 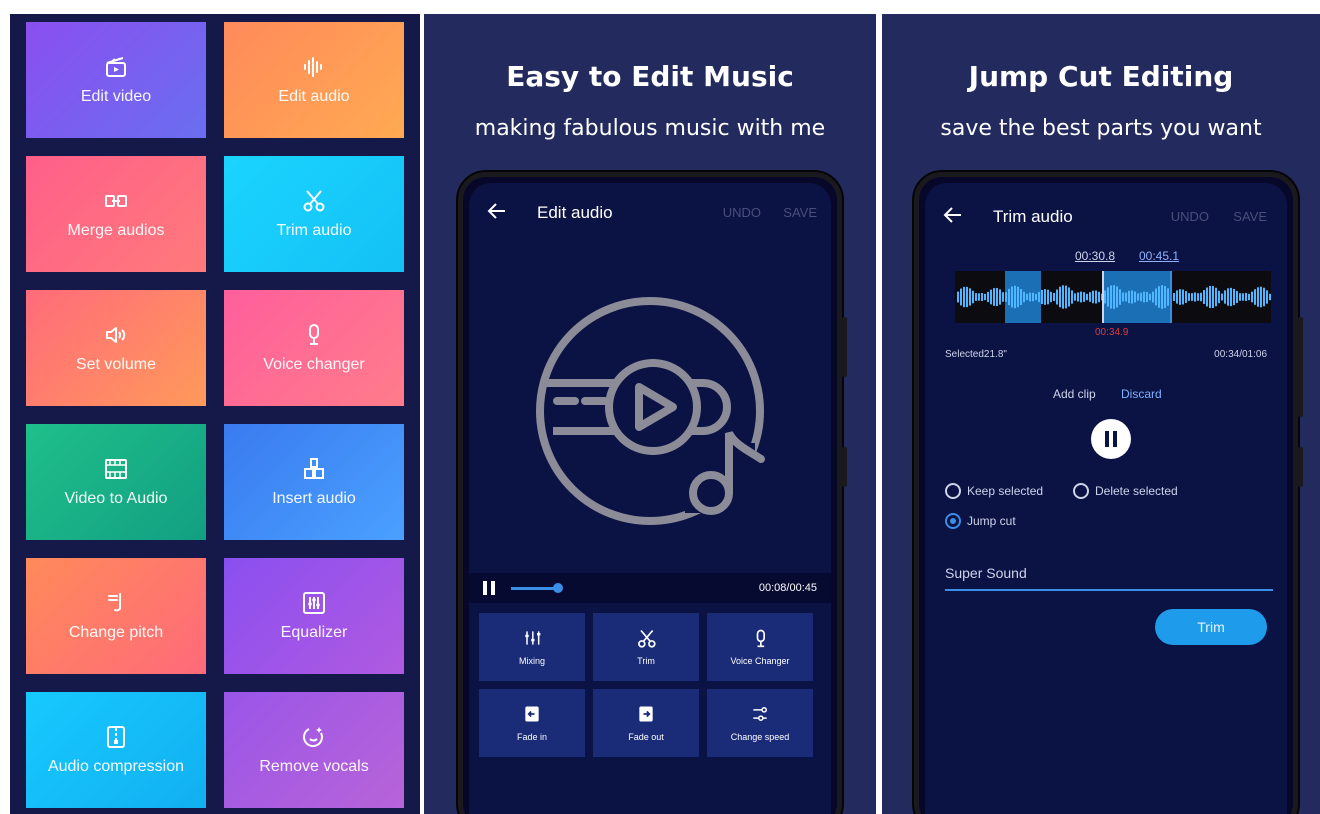 I want to click on tool-tile-trim-audio: Trim audio, so click(x=314, y=214).